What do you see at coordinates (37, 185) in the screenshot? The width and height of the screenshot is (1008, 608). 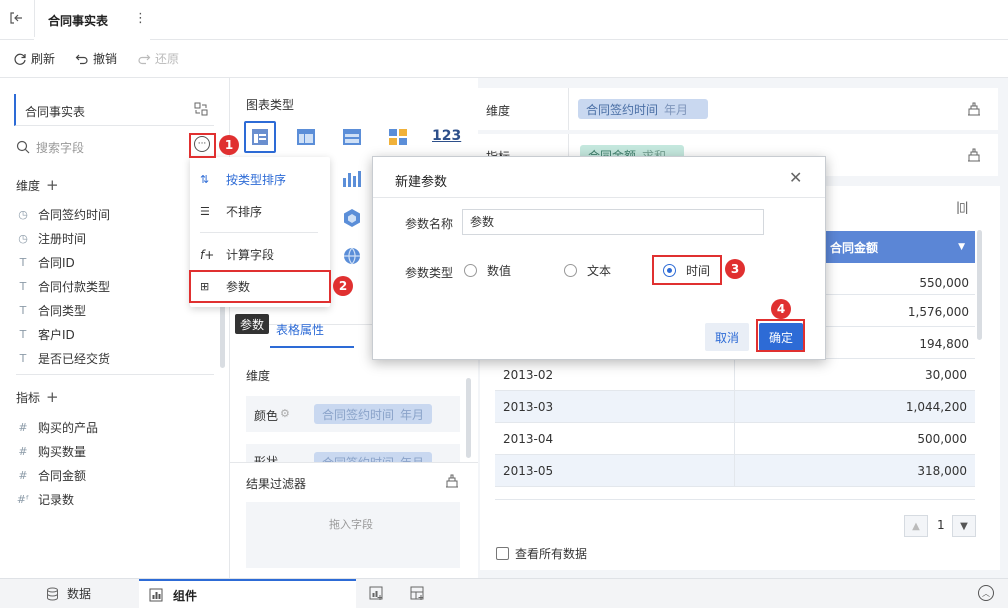 I see `dimension-section-title: 维度 +` at bounding box center [37, 185].